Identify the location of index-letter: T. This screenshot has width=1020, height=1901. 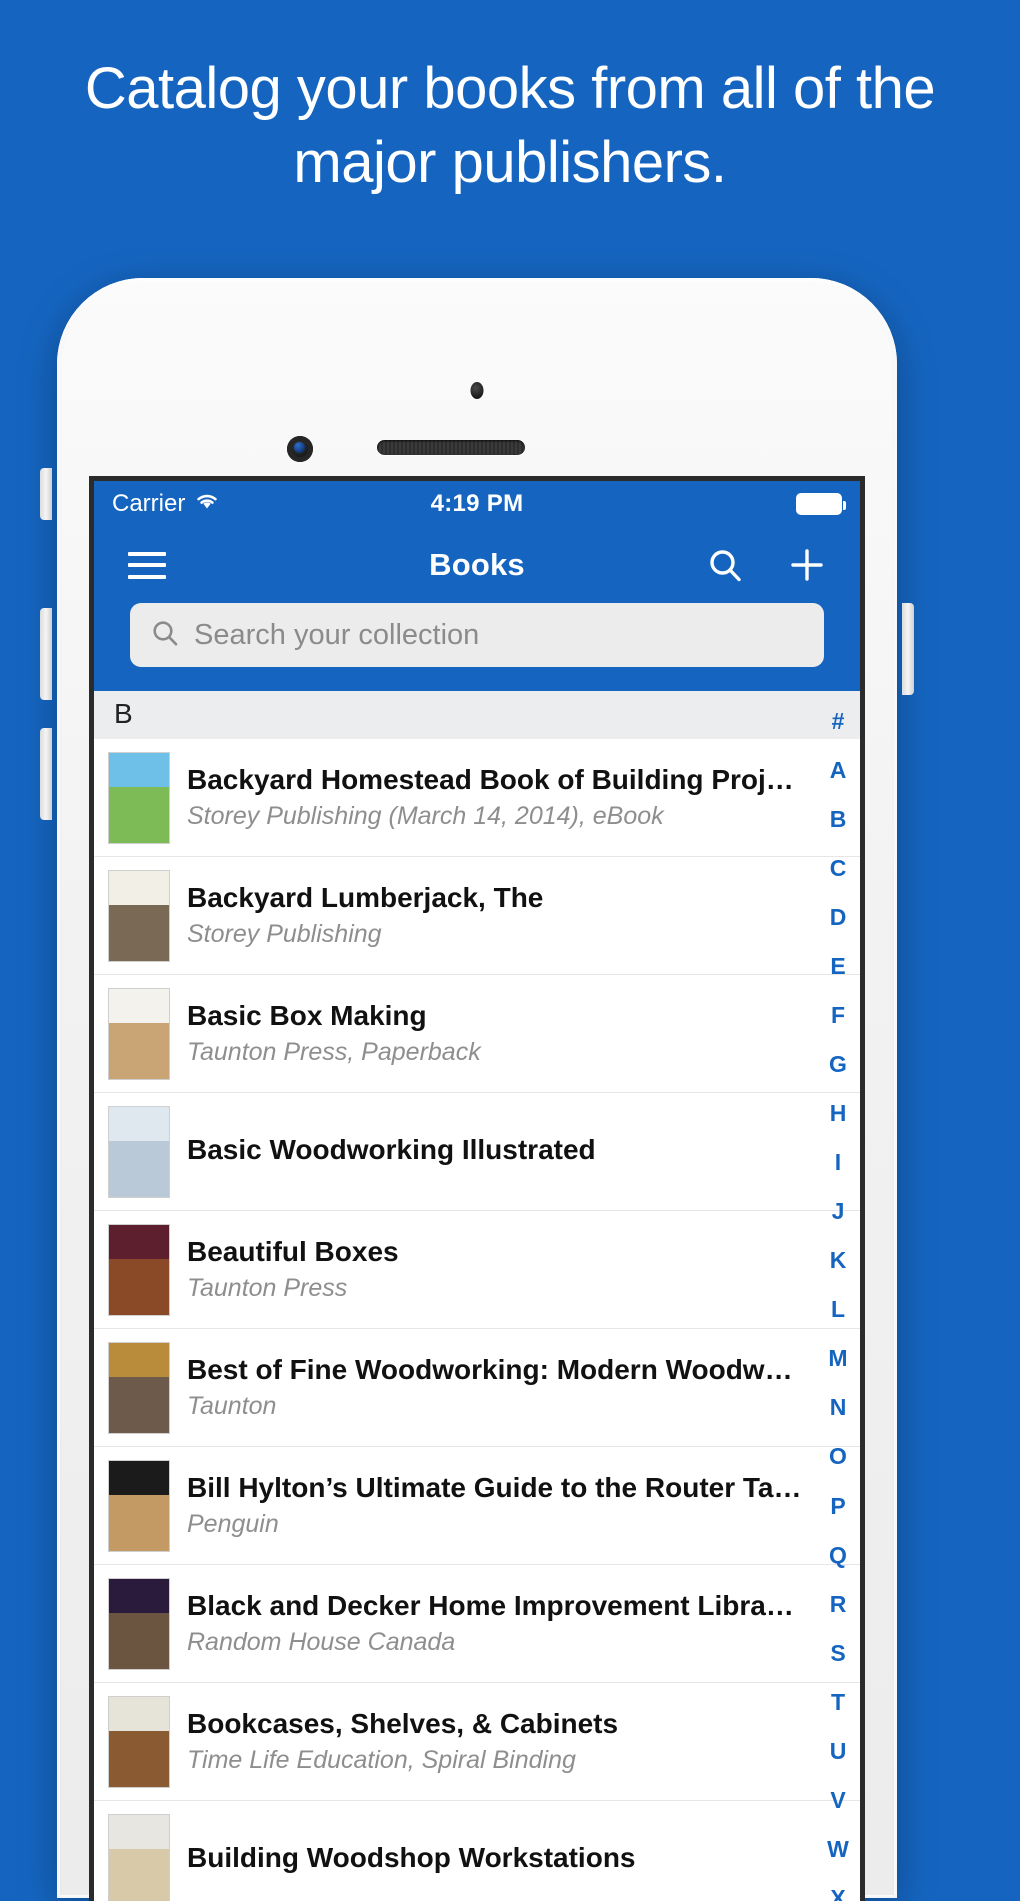
(838, 1702).